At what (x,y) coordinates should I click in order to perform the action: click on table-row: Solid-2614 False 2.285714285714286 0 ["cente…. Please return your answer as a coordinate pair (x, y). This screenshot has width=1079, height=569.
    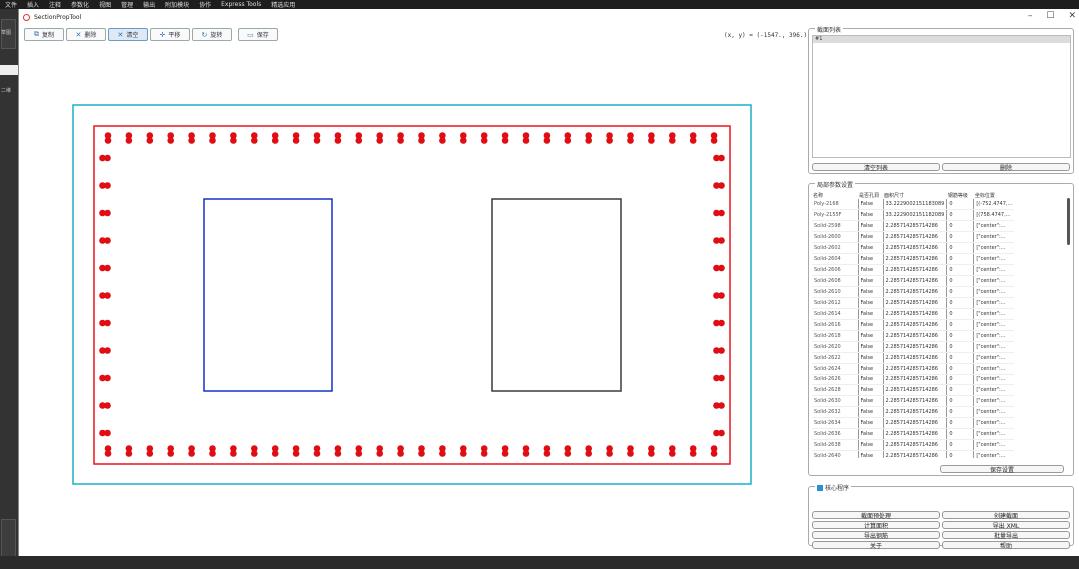
    Looking at the image, I should click on (913, 314).